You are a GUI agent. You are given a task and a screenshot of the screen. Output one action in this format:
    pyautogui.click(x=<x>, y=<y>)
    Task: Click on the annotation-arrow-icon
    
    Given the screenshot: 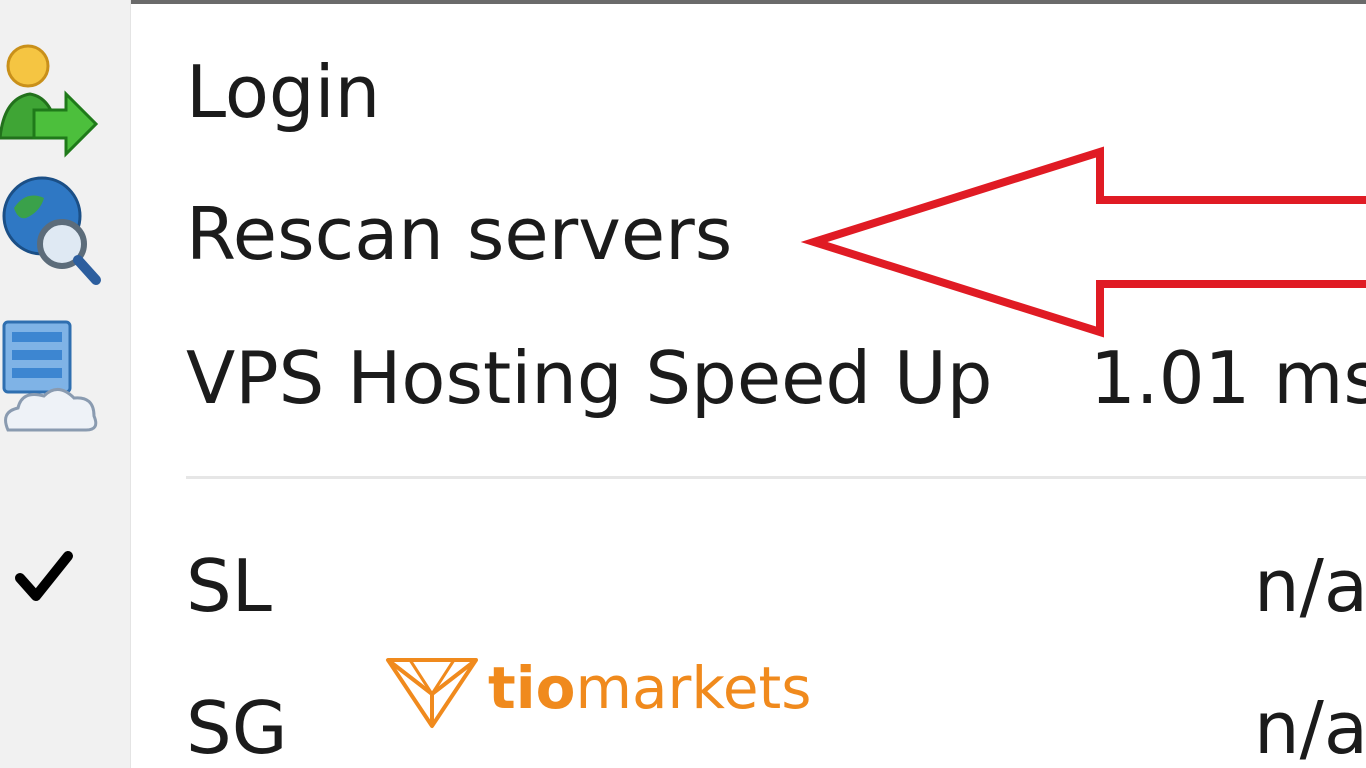 What is the action you would take?
    pyautogui.click(x=1083, y=242)
    